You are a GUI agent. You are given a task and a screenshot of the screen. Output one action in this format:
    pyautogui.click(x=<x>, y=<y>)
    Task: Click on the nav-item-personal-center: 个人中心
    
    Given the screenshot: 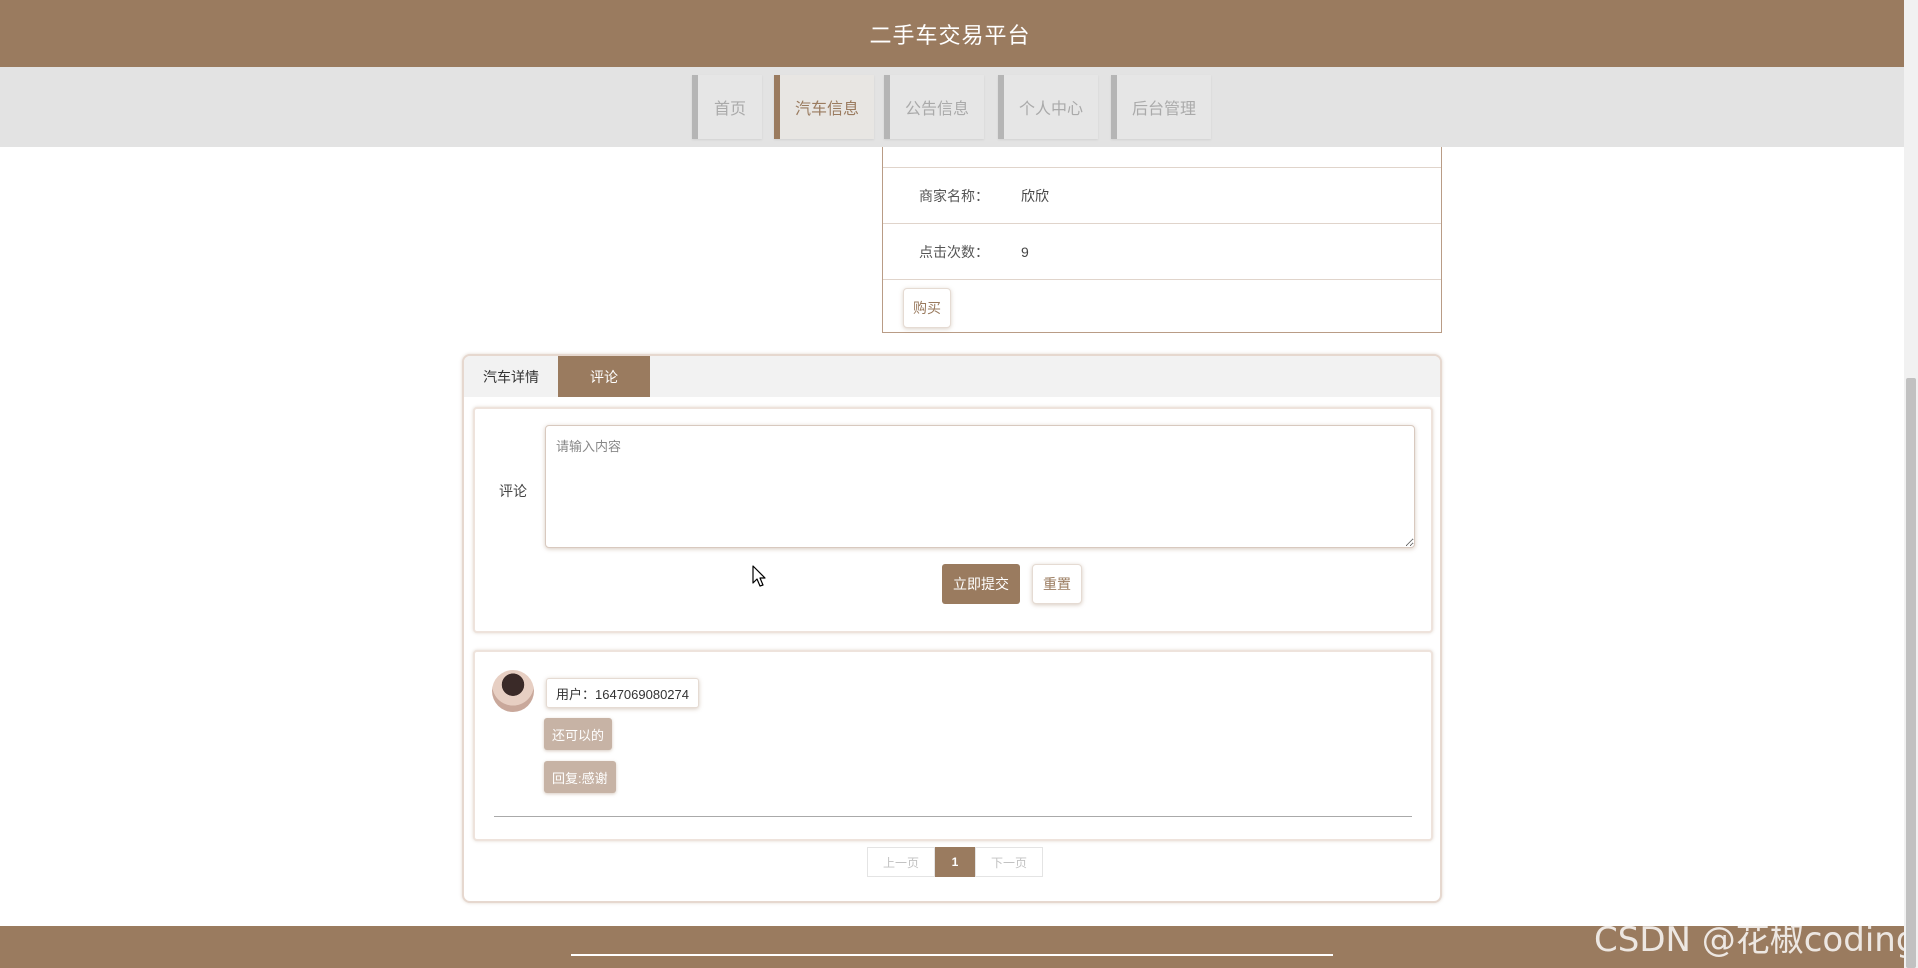 What is the action you would take?
    pyautogui.click(x=1048, y=107)
    